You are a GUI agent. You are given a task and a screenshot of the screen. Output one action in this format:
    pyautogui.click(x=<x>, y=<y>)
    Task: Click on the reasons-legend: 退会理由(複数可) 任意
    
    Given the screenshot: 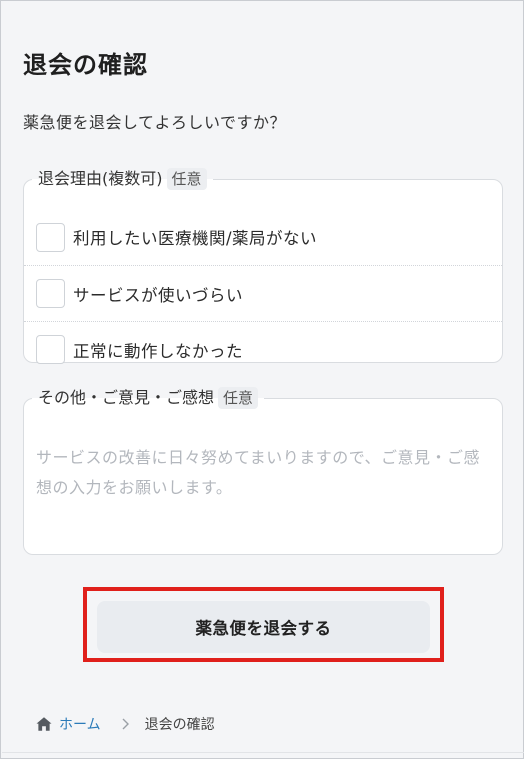 What is the action you would take?
    pyautogui.click(x=122, y=179)
    